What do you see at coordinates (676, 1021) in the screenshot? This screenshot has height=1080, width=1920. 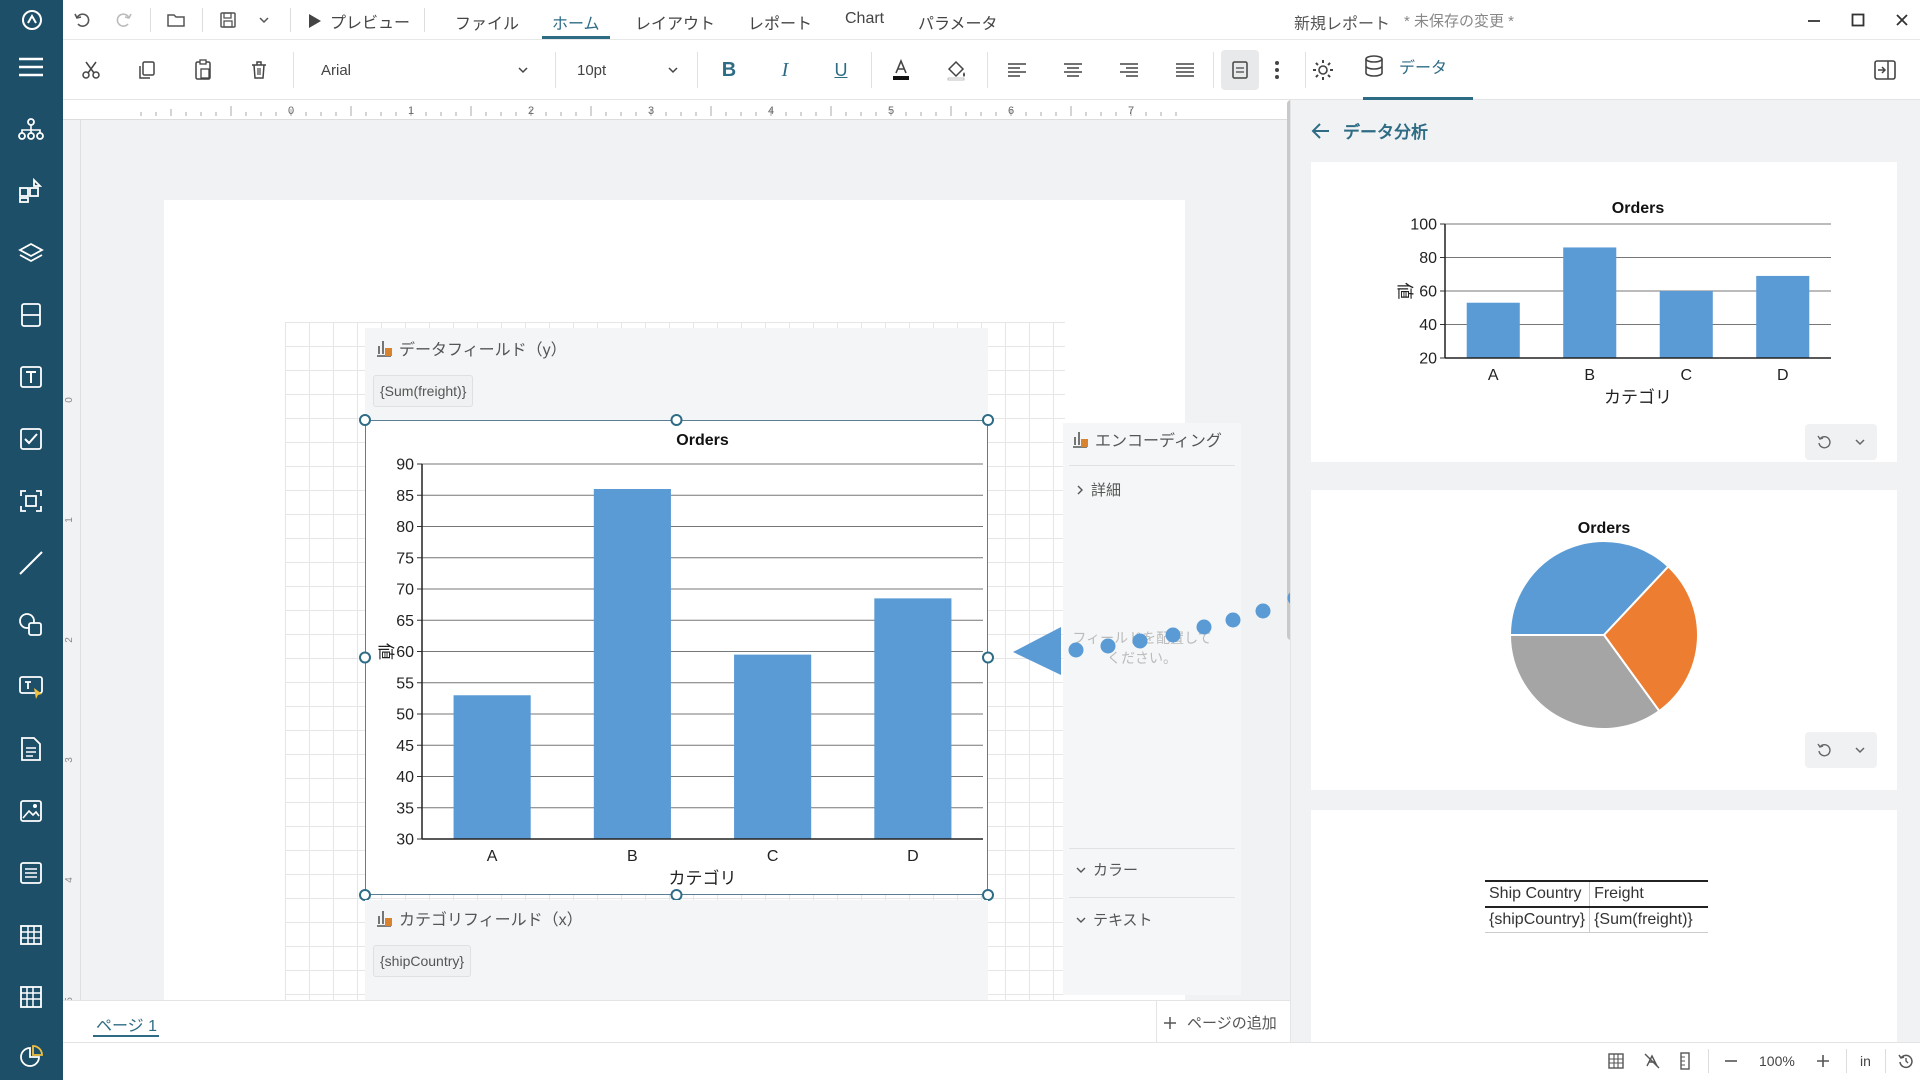 I see `page-tab-bar: ページ 1 ページの追加` at bounding box center [676, 1021].